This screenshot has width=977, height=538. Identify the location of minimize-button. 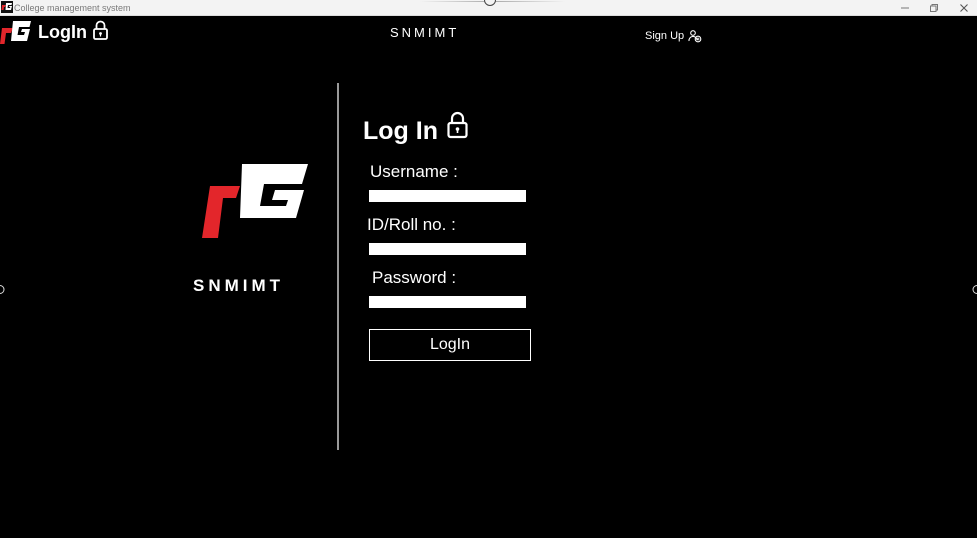
(905, 8).